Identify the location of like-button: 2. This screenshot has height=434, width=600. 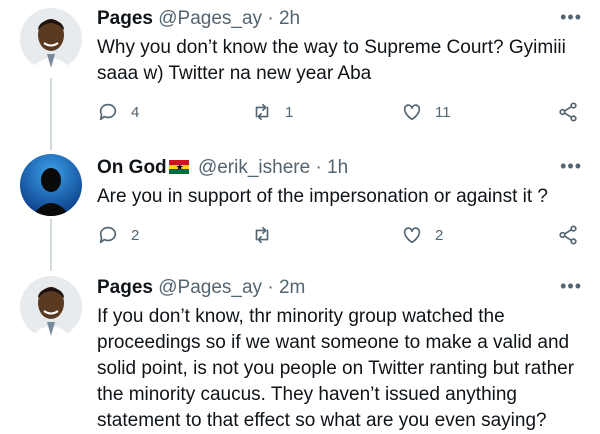
(422, 235).